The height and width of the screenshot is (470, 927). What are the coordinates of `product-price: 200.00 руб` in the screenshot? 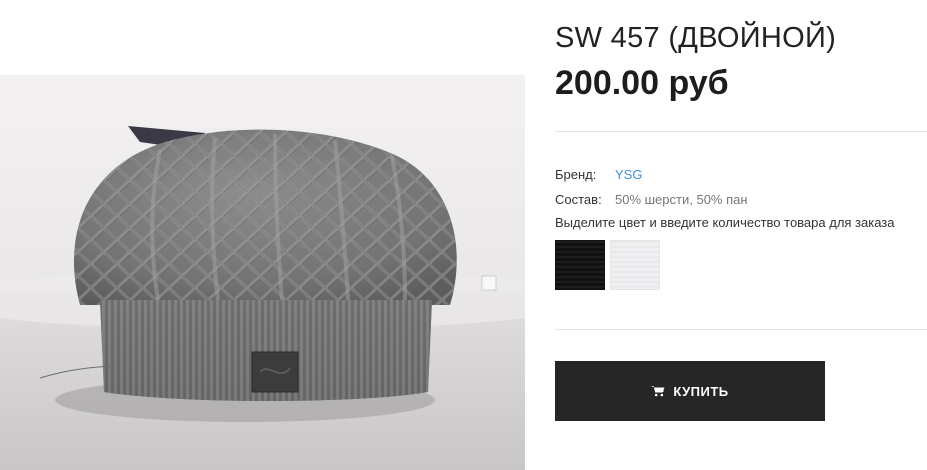 It's located at (642, 83).